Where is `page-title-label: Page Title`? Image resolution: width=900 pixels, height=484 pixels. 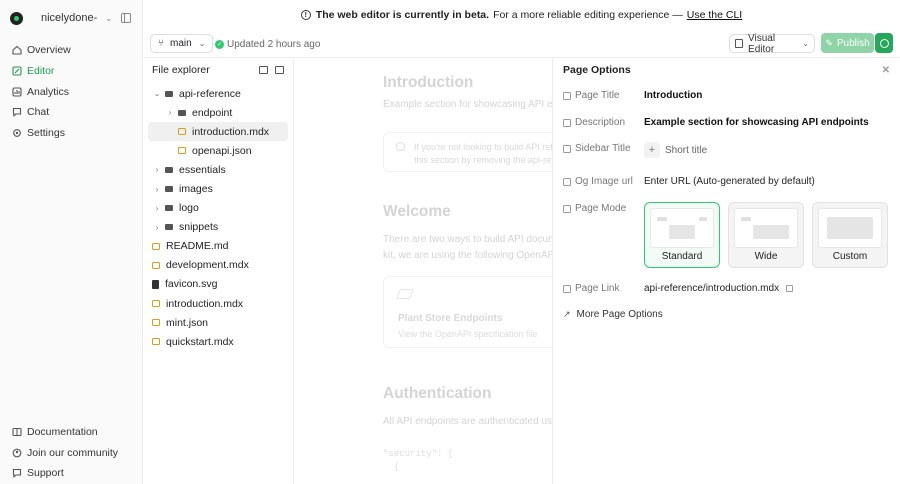
page-title-label: Page Title is located at coordinates (591, 95).